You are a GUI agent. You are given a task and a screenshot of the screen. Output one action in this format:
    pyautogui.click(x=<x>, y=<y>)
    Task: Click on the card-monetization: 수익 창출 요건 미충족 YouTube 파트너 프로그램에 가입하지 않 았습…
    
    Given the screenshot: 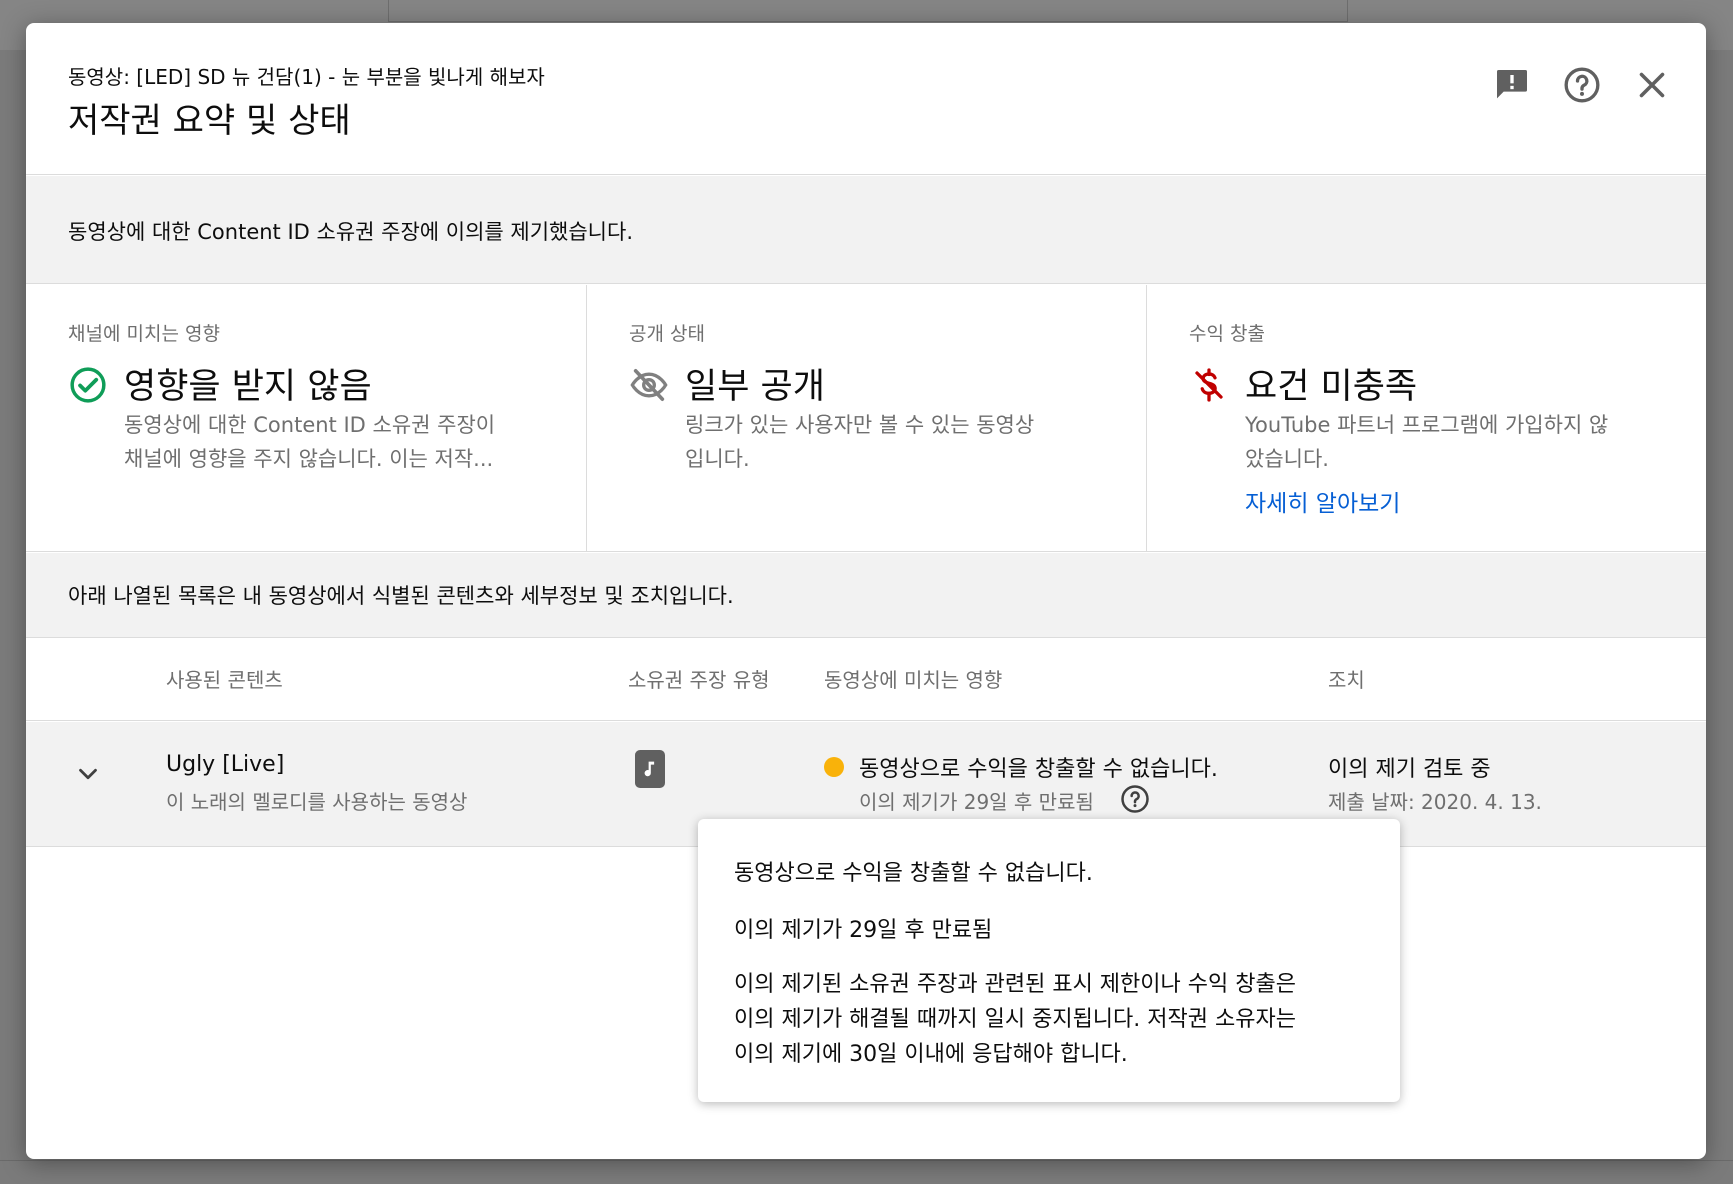 What is the action you would take?
    pyautogui.click(x=1426, y=418)
    